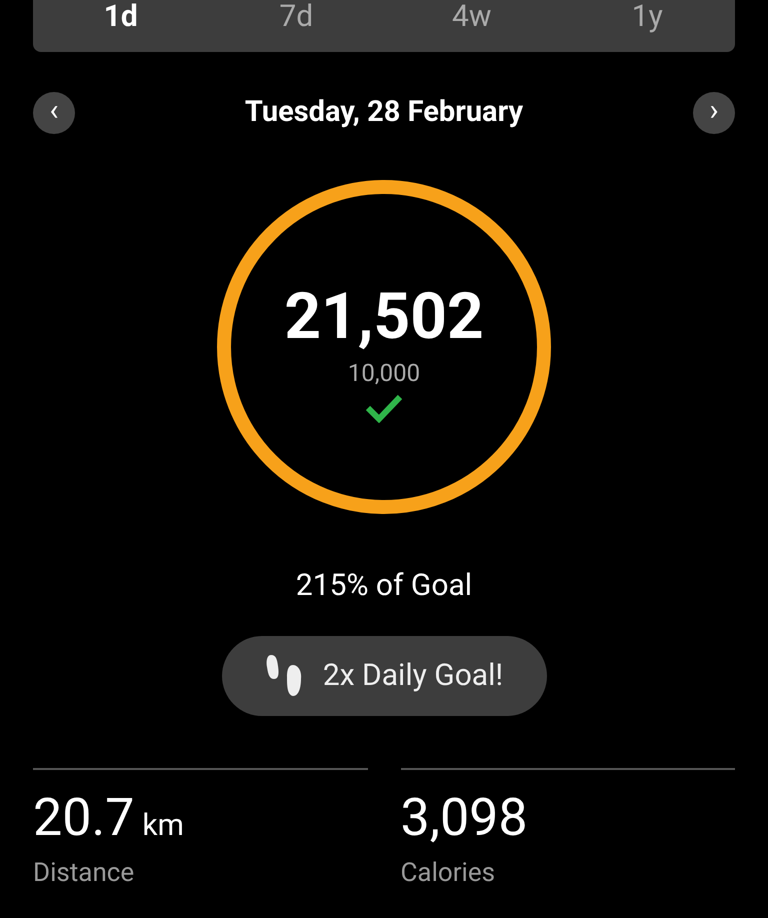 The image size is (768, 918). Describe the element at coordinates (384, 585) in the screenshot. I see `goal-percentage: 215% of Goal` at that location.